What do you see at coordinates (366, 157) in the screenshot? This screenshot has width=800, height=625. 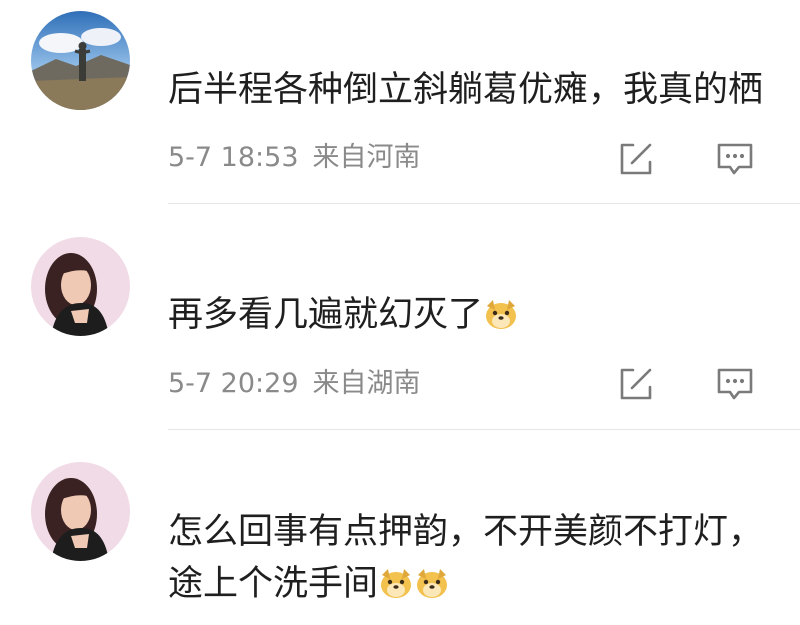 I see `comment-location: 来自河南` at bounding box center [366, 157].